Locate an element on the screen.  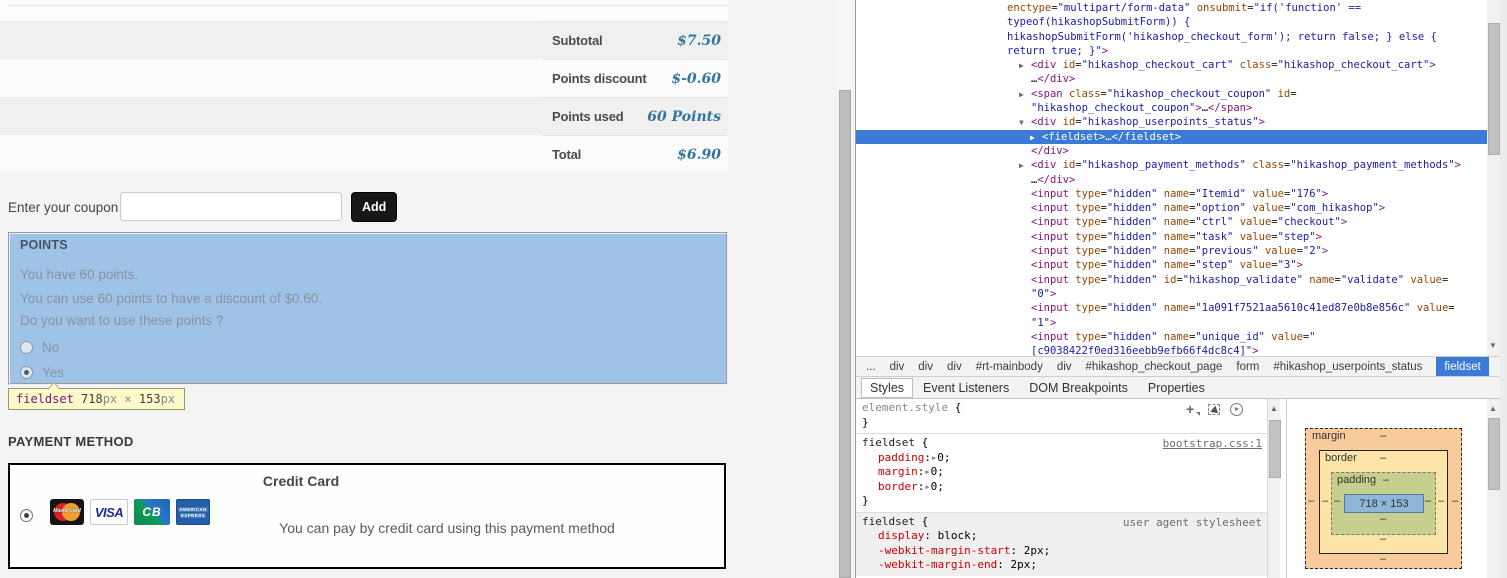
payment-radio-selected-icon is located at coordinates (26, 515).